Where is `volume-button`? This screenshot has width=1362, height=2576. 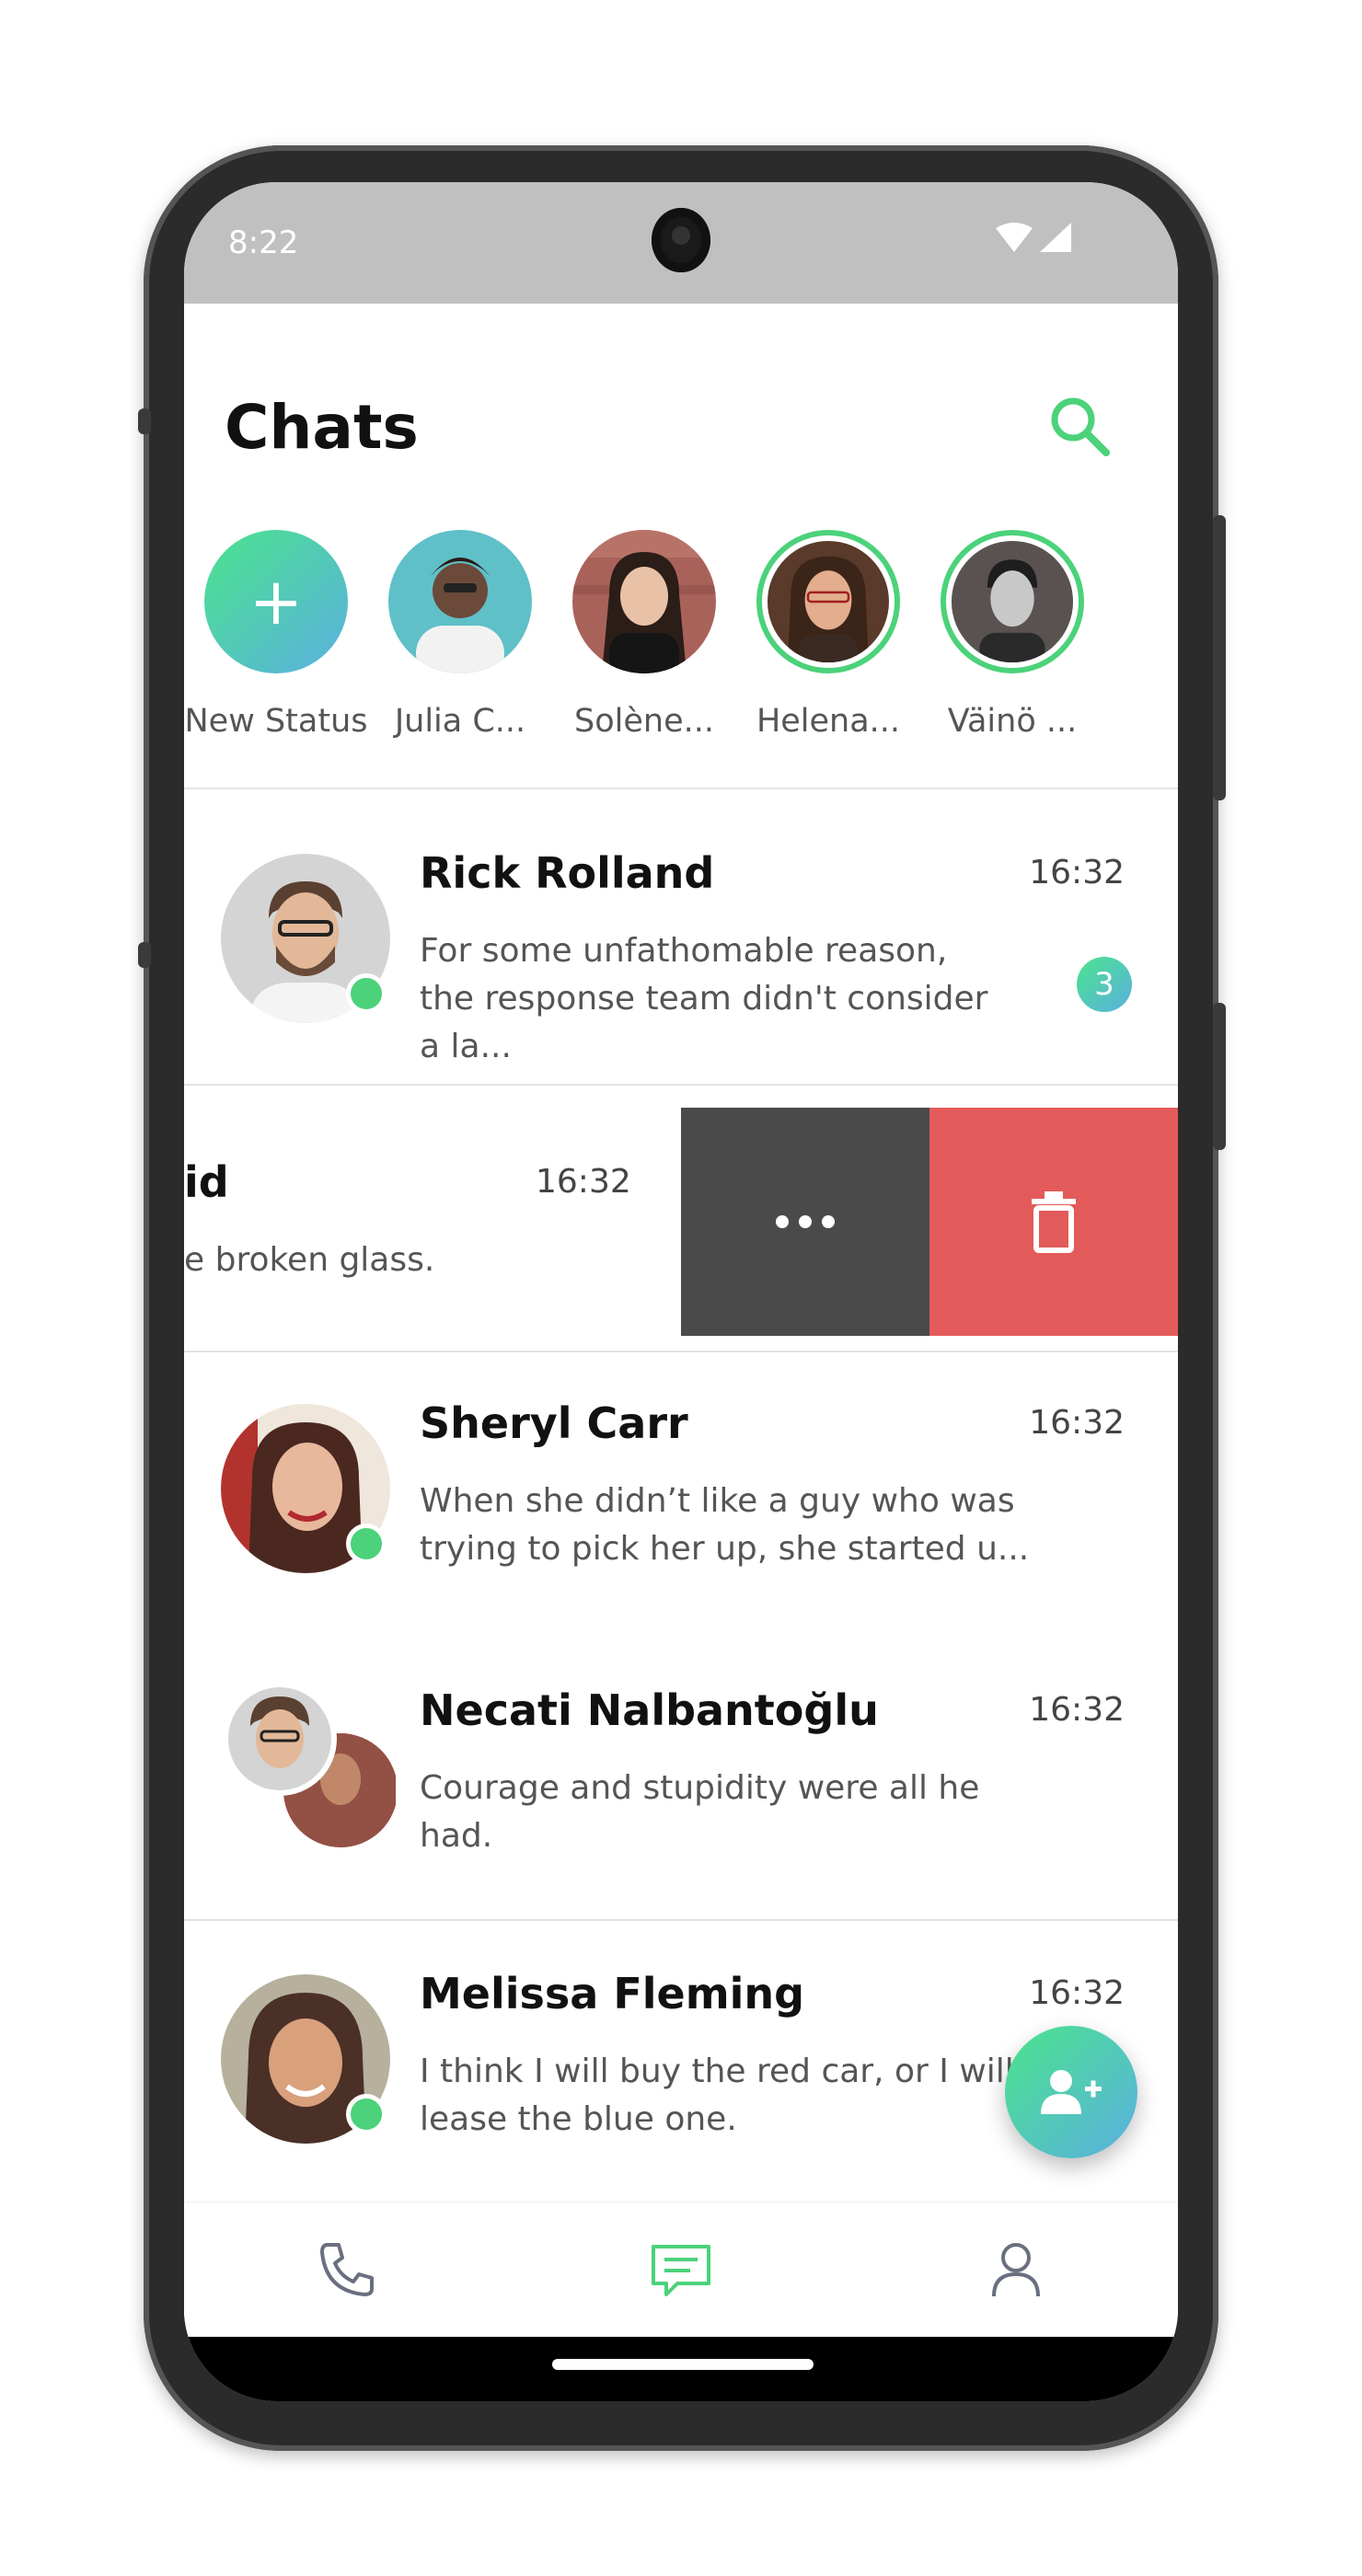 volume-button is located at coordinates (1219, 1076).